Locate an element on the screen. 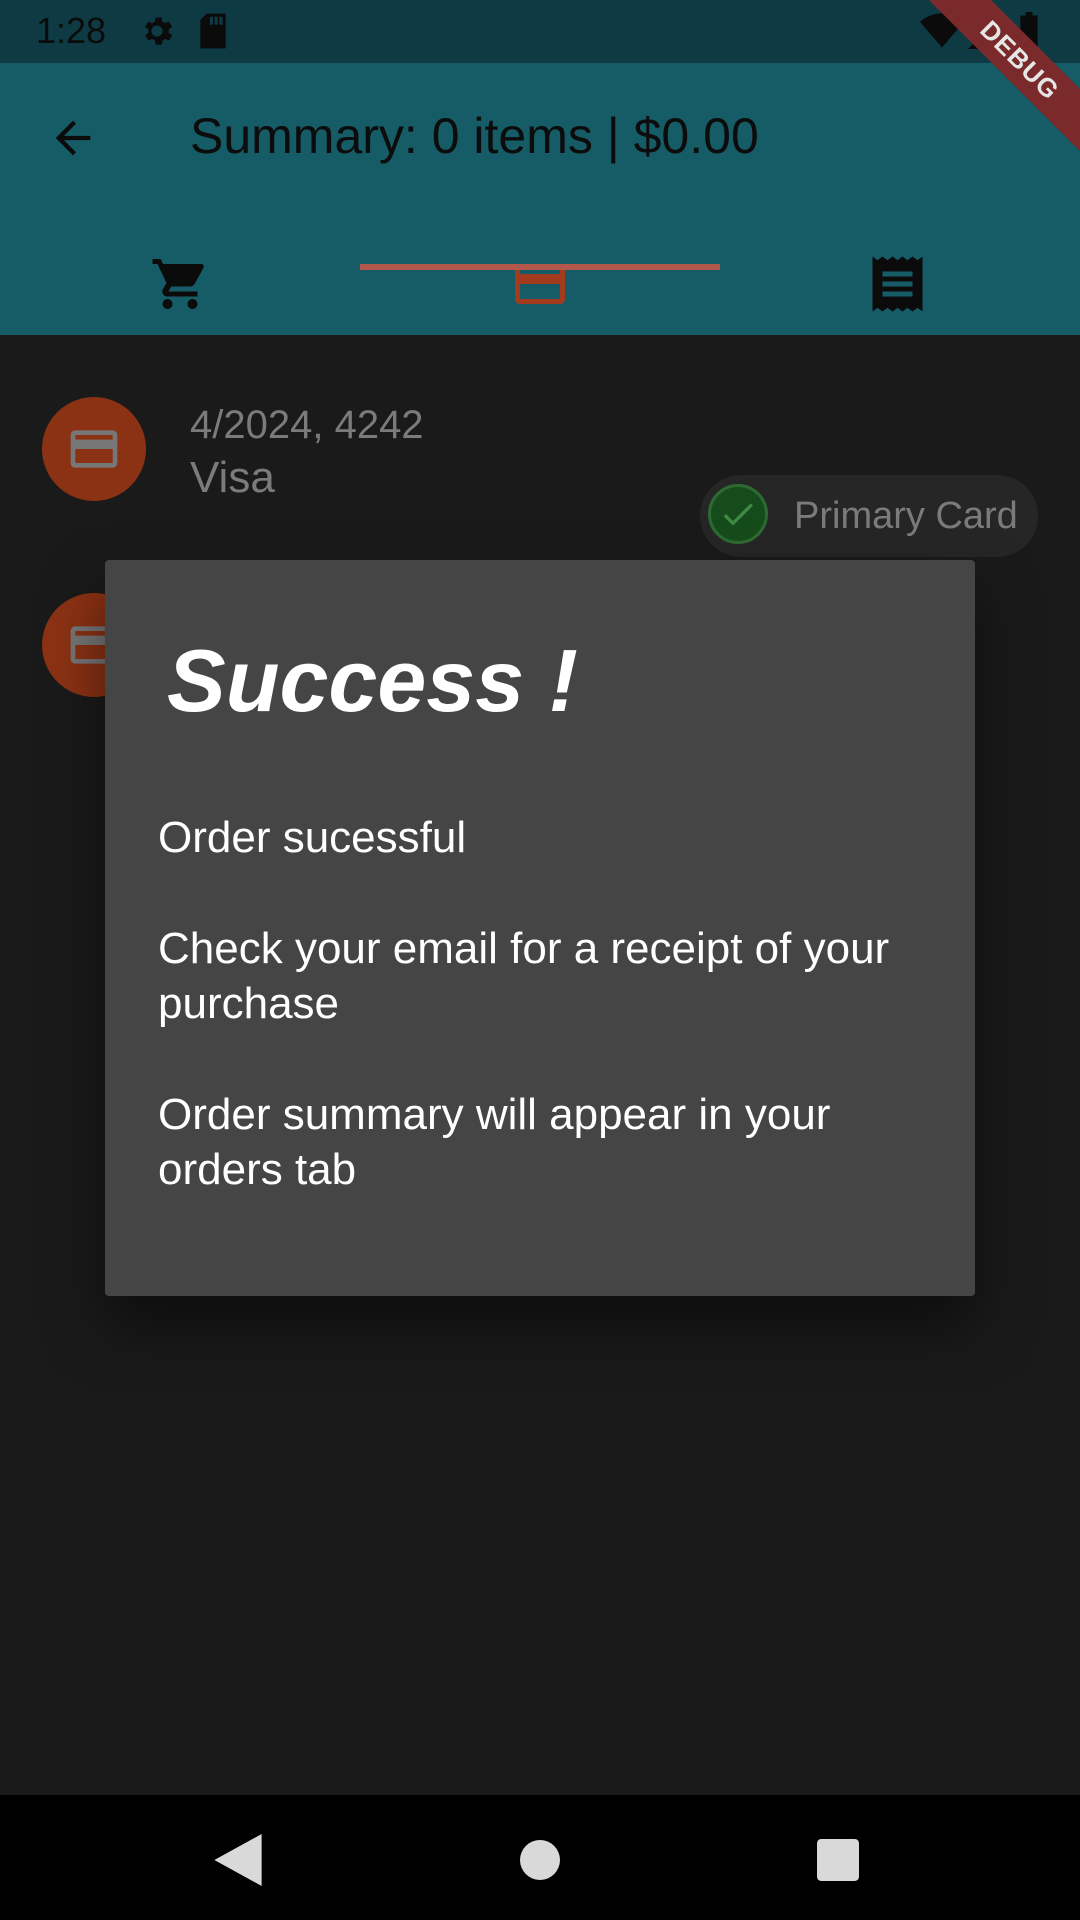  recents-square-icon is located at coordinates (838, 1860).